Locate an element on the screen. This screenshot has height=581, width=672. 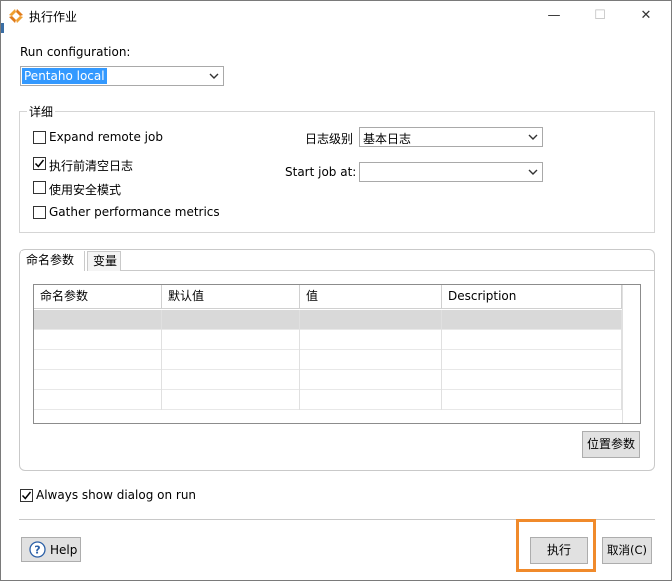
table-header: 命名参数 默认值 值 Description is located at coordinates (328, 297).